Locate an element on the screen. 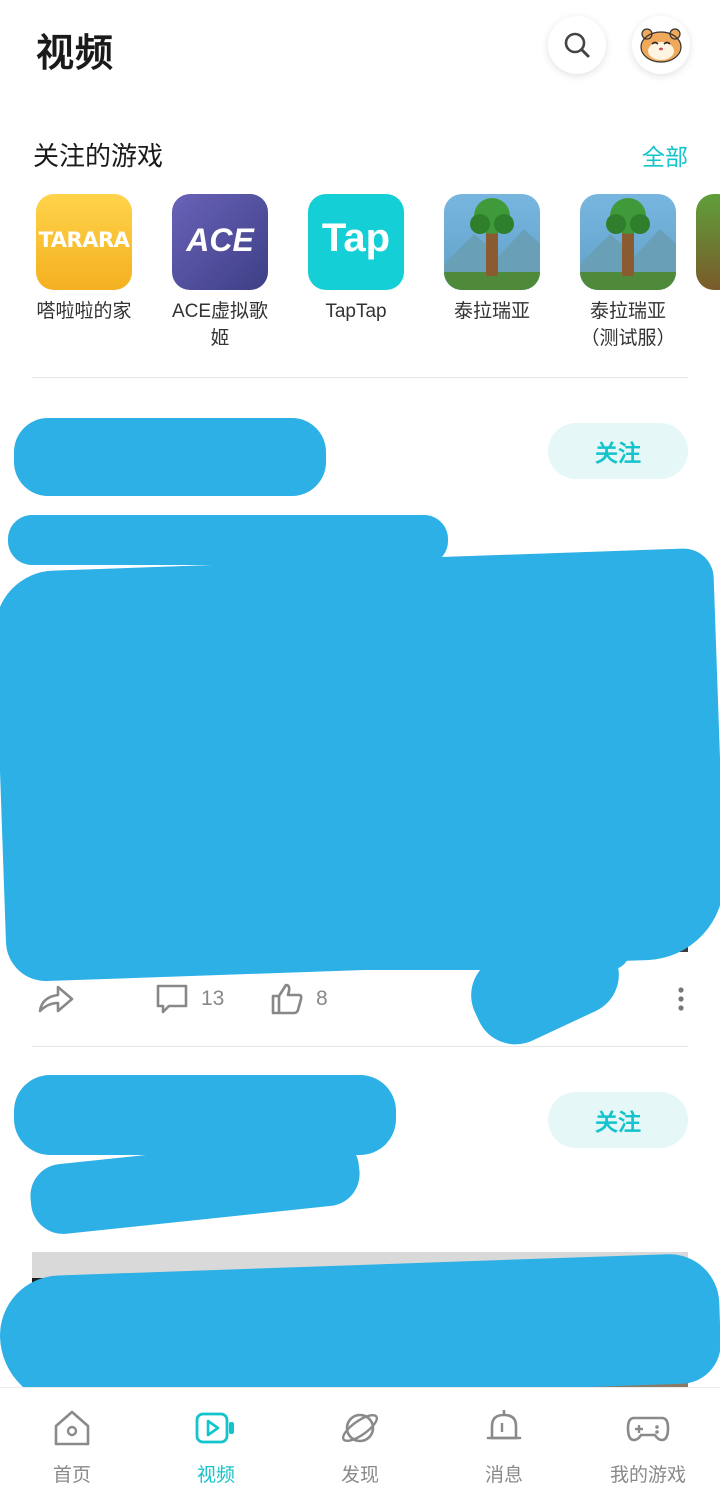 Image resolution: width=720 pixels, height=1495 pixels. tab-discover: 发现 is located at coordinates (360, 1441).